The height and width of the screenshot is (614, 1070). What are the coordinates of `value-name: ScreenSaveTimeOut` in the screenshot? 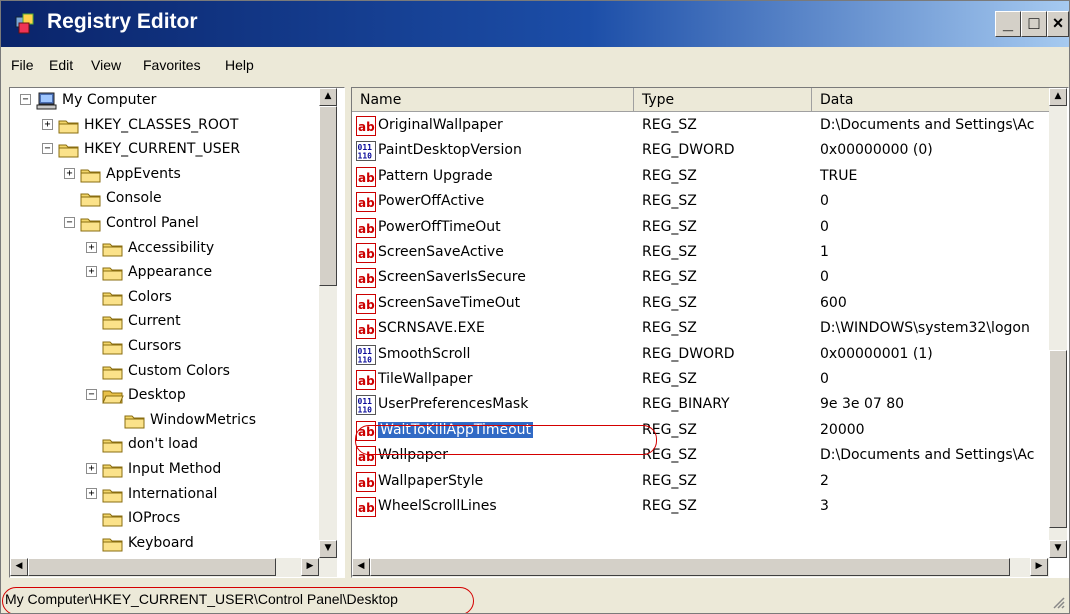 It's located at (449, 302).